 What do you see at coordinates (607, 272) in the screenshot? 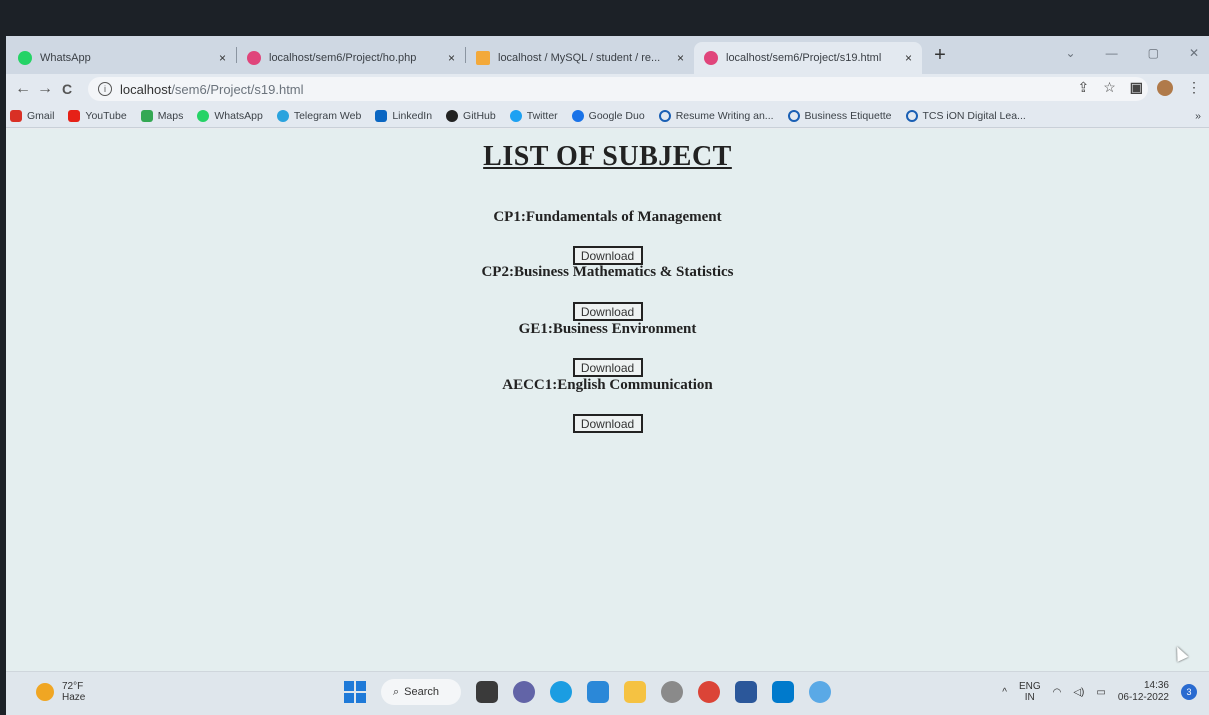
I see `subject-title: CP2:Business Mathematics & Statistics` at bounding box center [607, 272].